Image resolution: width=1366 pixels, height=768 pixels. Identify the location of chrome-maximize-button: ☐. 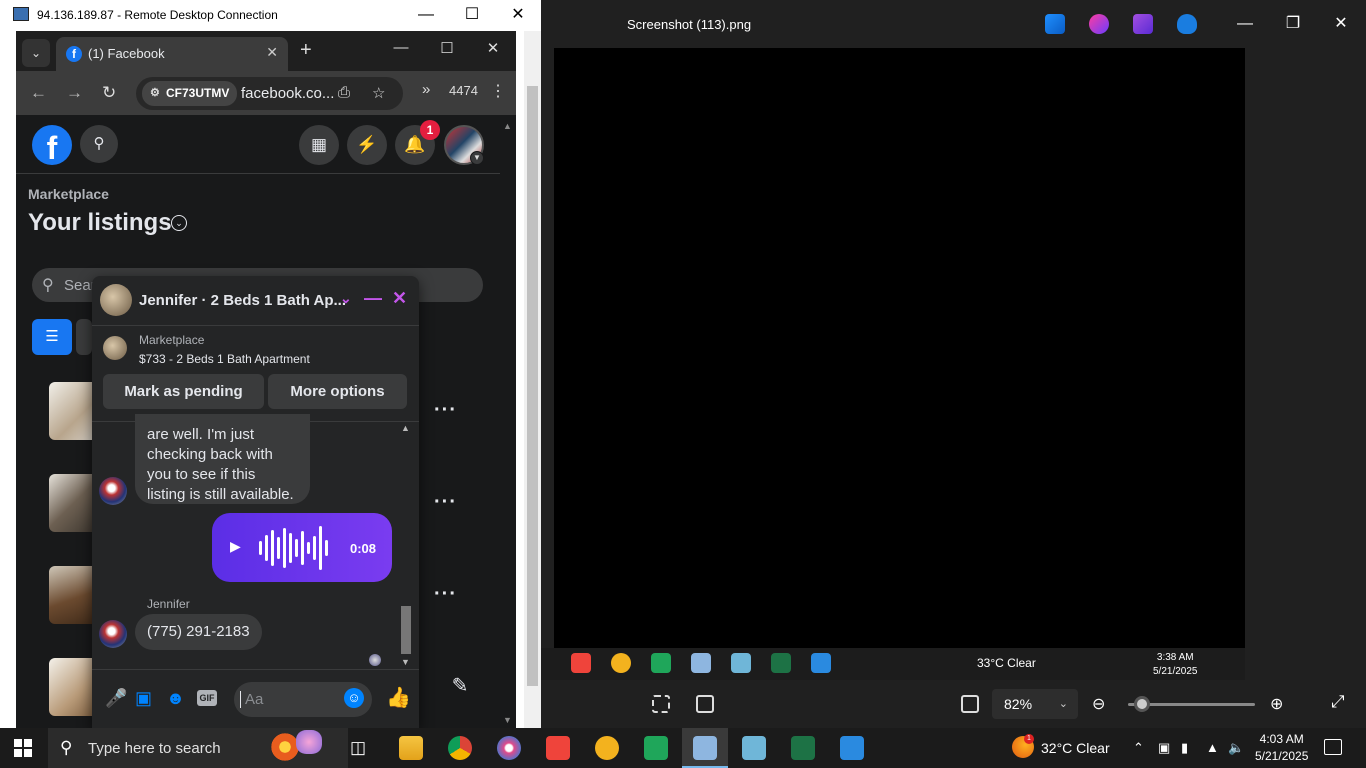
(447, 48).